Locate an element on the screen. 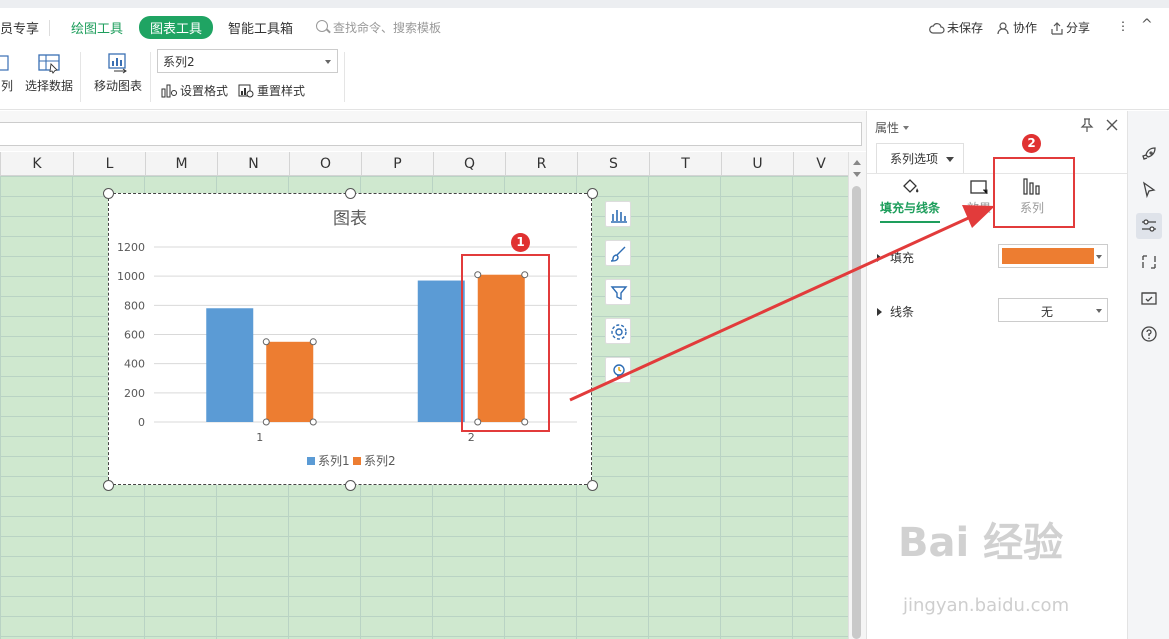 The image size is (1169, 639). cursor-icon is located at coordinates (1149, 190).